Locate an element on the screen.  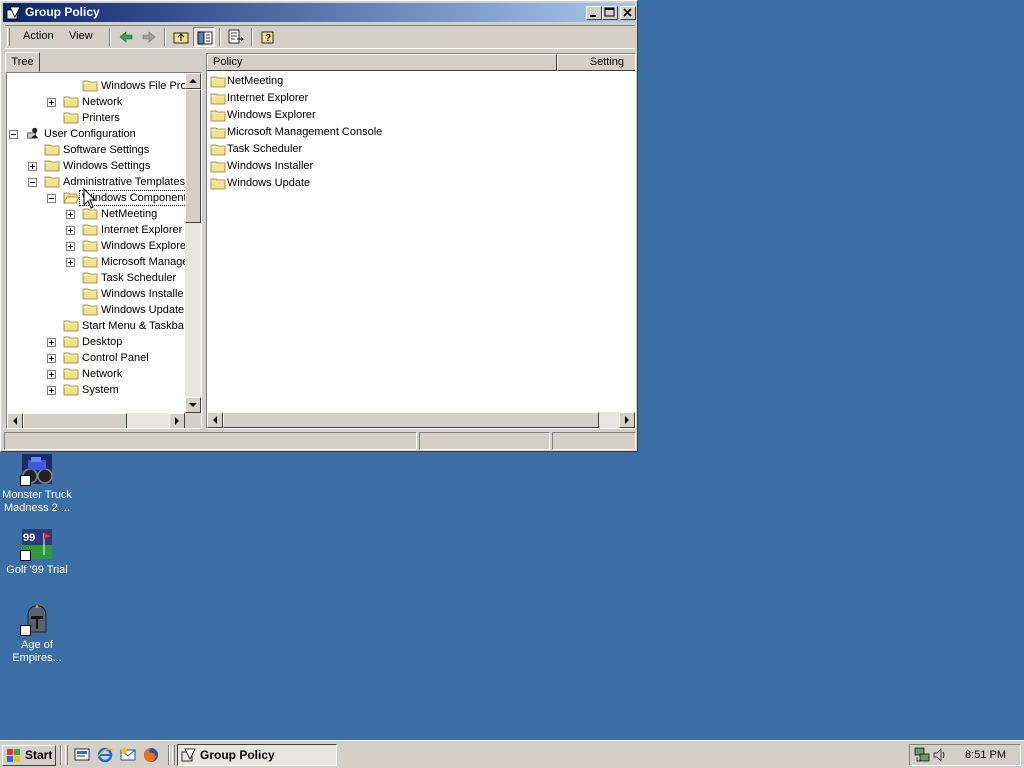
toolbar-grip is located at coordinates (8, 37).